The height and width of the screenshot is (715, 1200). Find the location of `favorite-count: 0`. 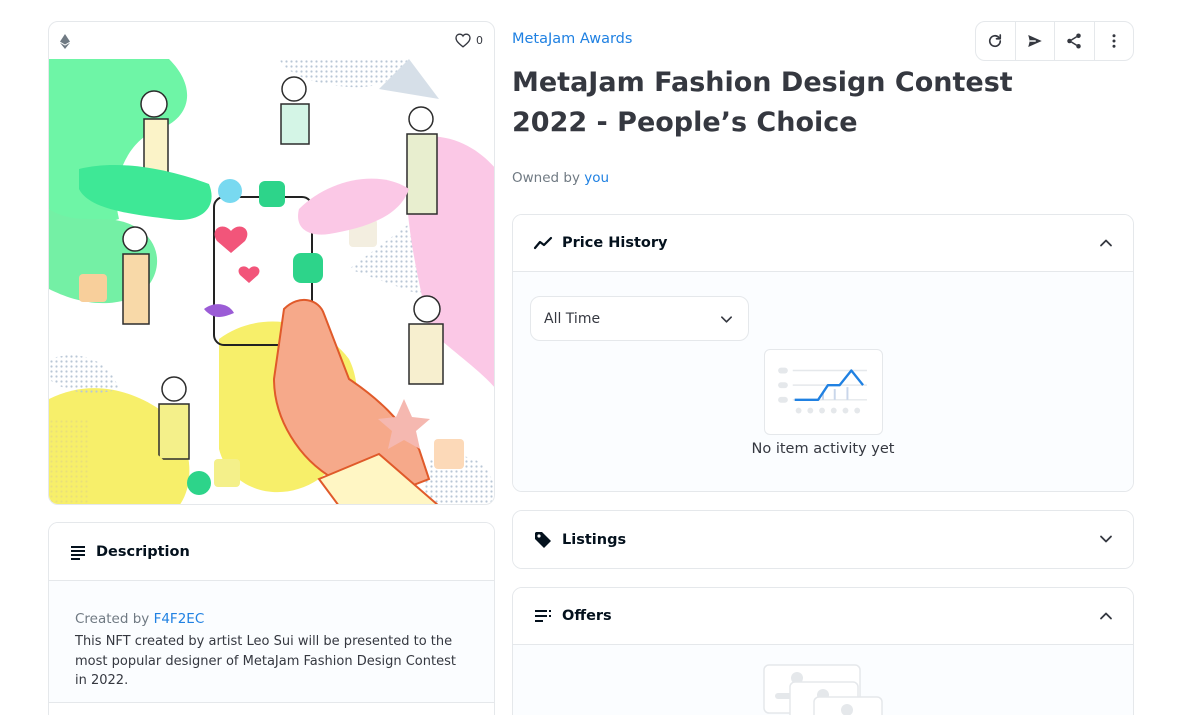

favorite-count: 0 is located at coordinates (479, 40).